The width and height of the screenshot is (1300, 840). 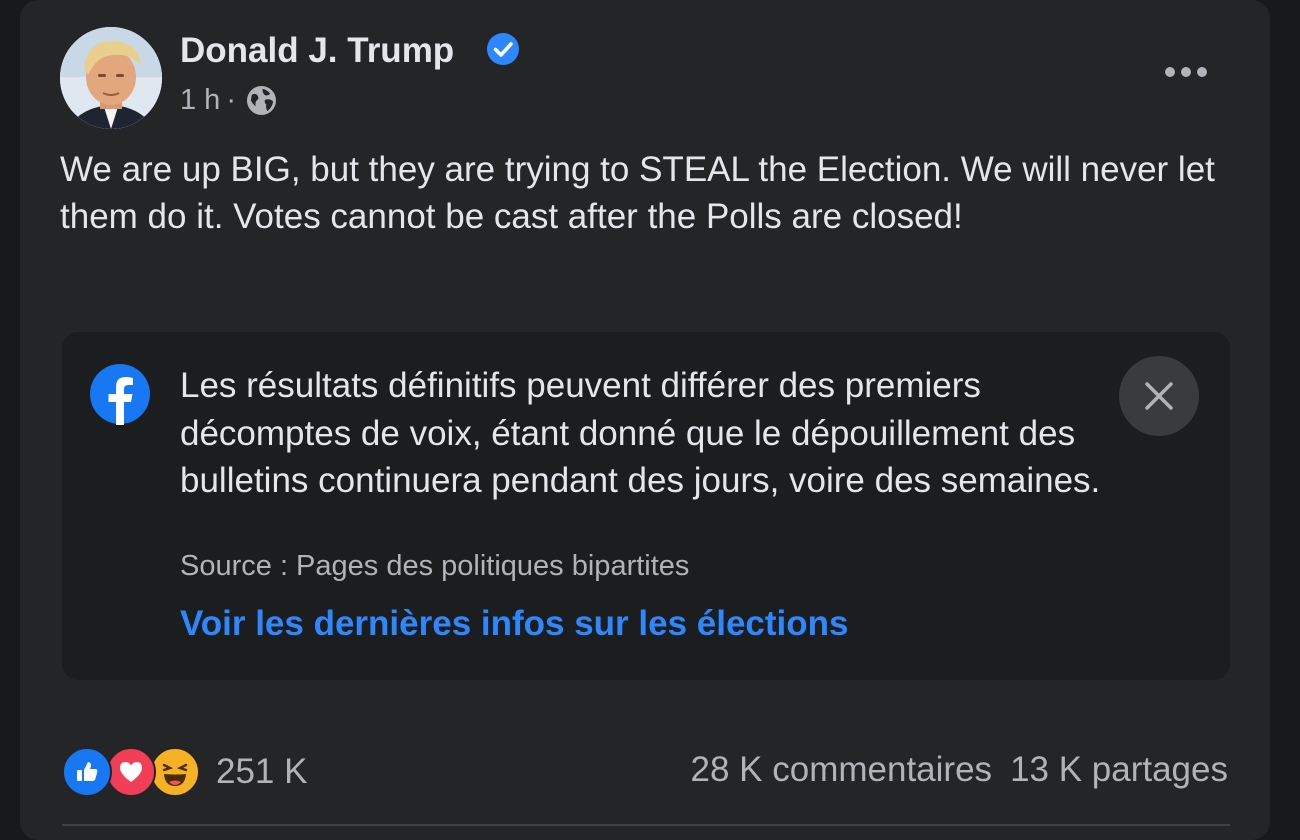 I want to click on reaction-count: 251 K, so click(x=261, y=772).